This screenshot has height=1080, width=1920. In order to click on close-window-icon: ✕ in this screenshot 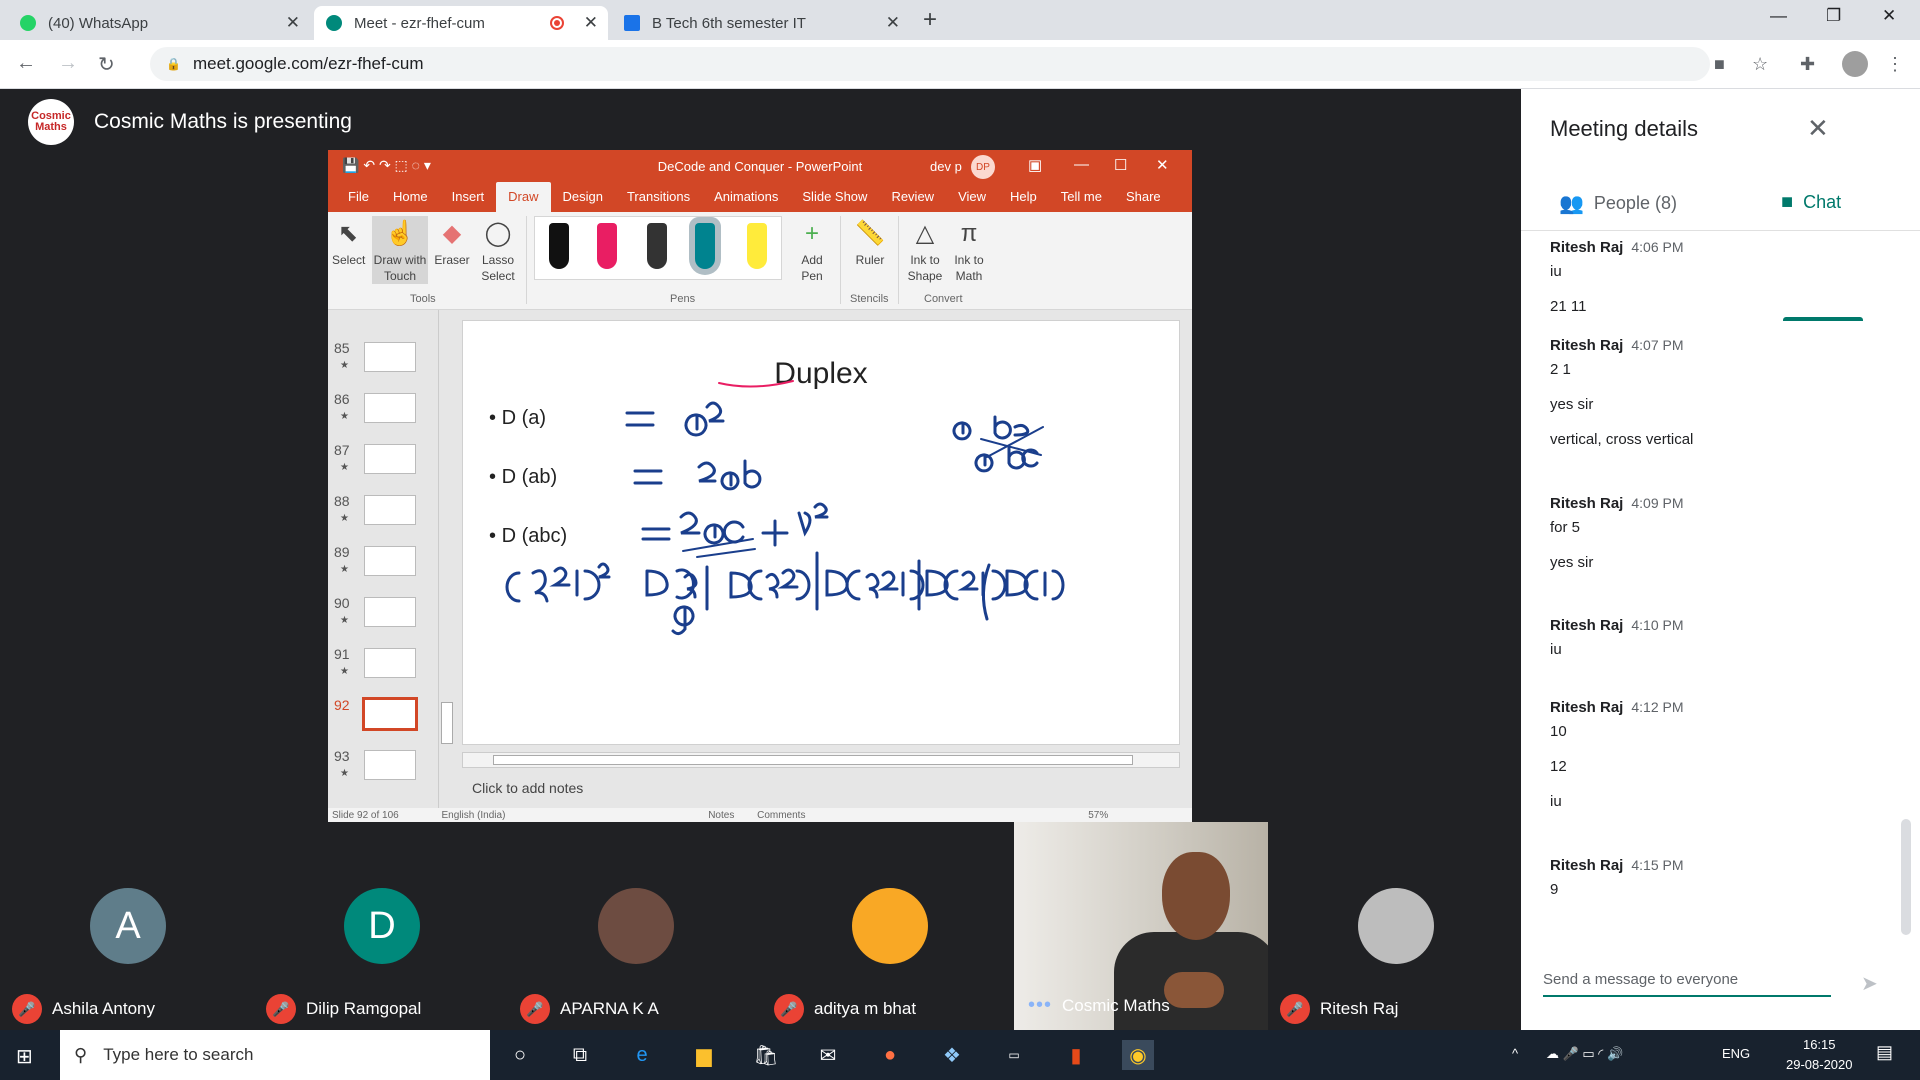, I will do `click(1889, 16)`.